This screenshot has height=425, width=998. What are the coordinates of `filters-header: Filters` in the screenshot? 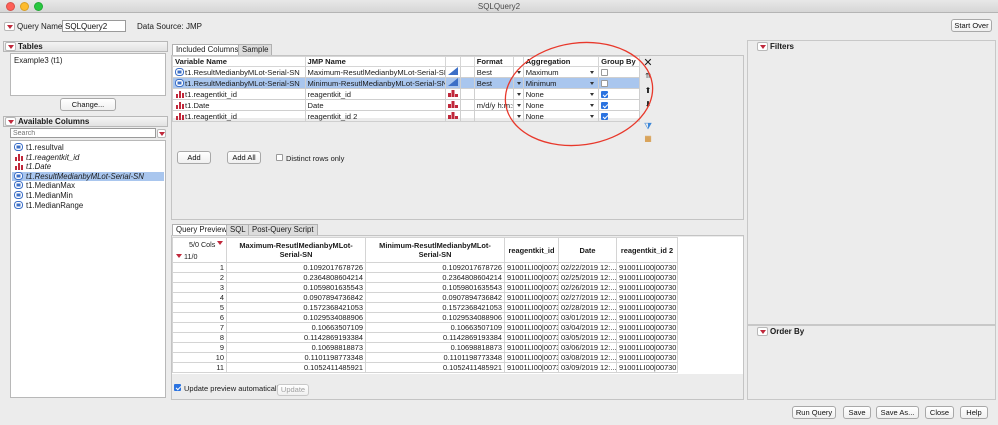 It's located at (876, 47).